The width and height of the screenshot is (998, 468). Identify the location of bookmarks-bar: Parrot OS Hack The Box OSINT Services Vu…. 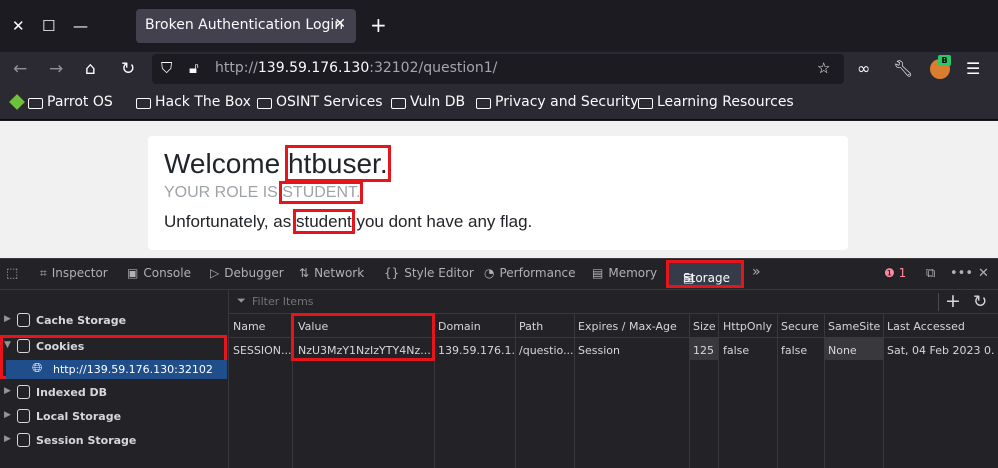
(499, 103).